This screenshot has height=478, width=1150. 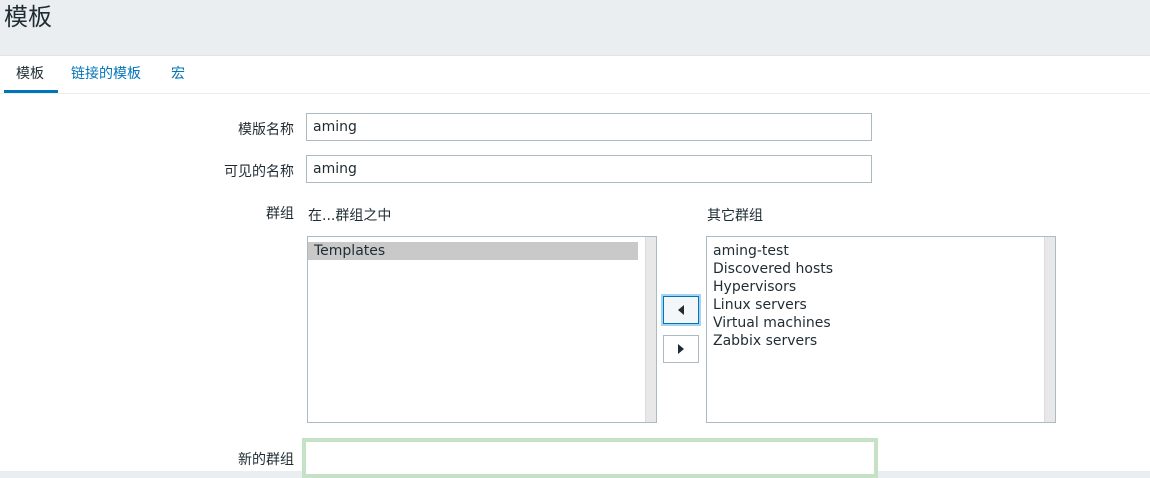 I want to click on new-group-input, so click(x=590, y=458).